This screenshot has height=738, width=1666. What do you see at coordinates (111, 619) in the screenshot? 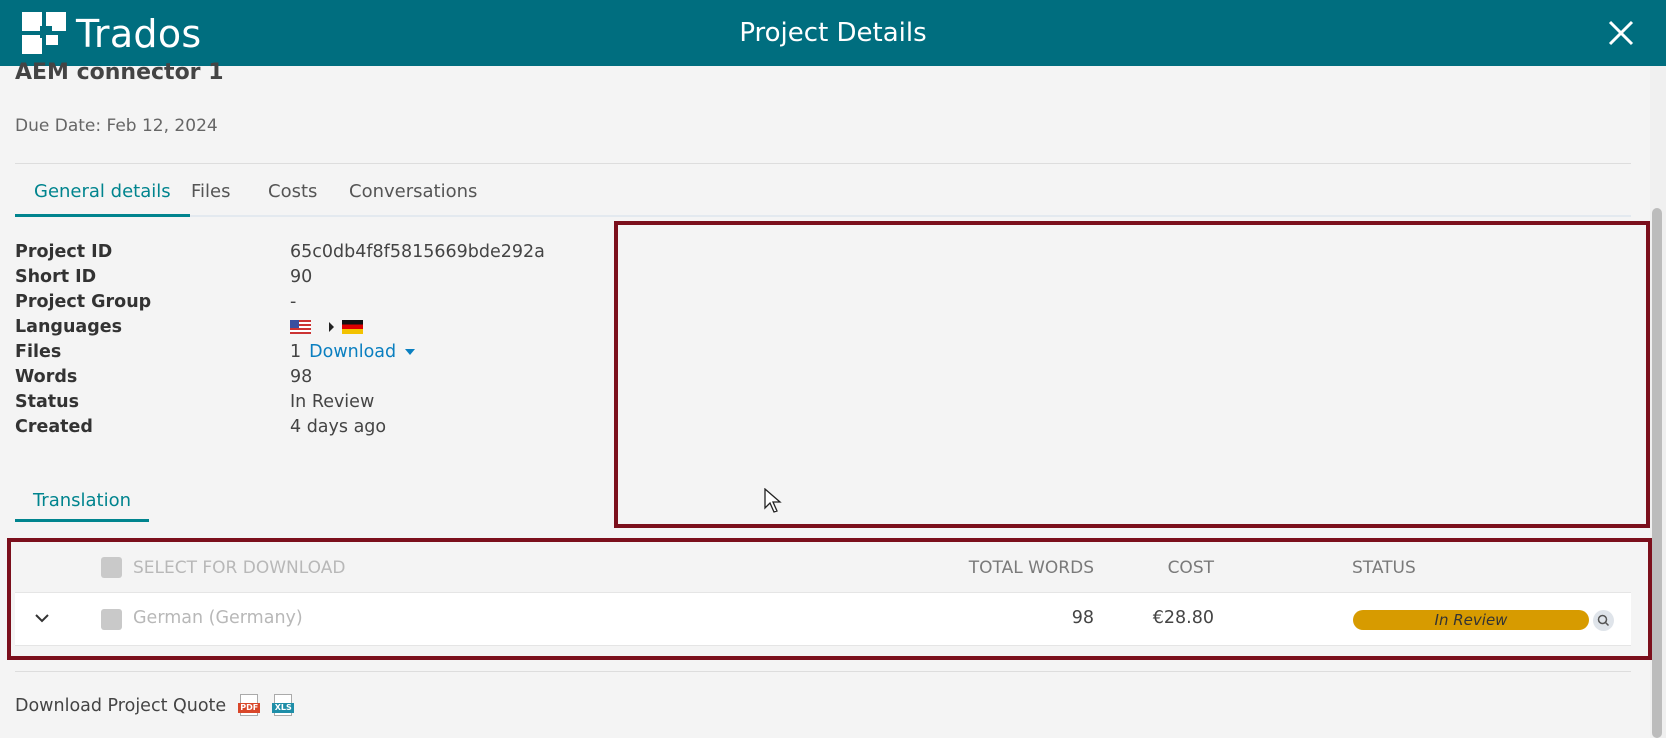
I see `row-checkbox` at bounding box center [111, 619].